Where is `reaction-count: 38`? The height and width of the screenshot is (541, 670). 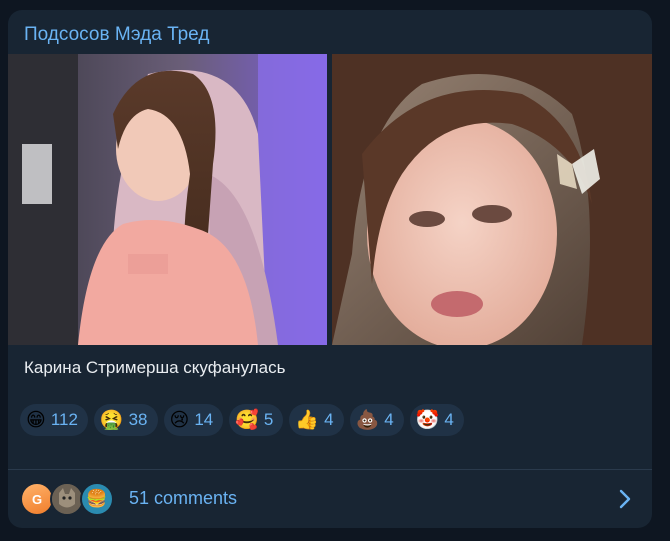 reaction-count: 38 is located at coordinates (138, 419).